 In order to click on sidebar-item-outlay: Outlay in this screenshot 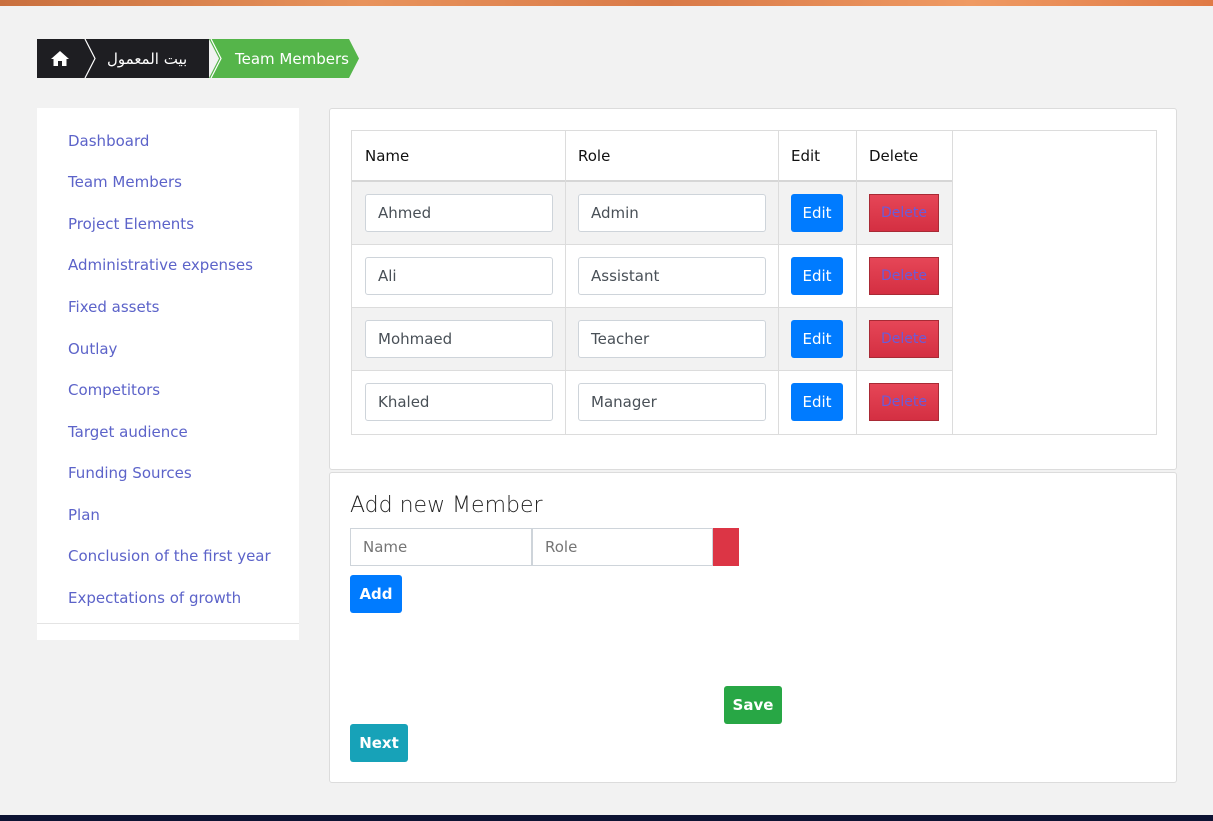, I will do `click(92, 349)`.